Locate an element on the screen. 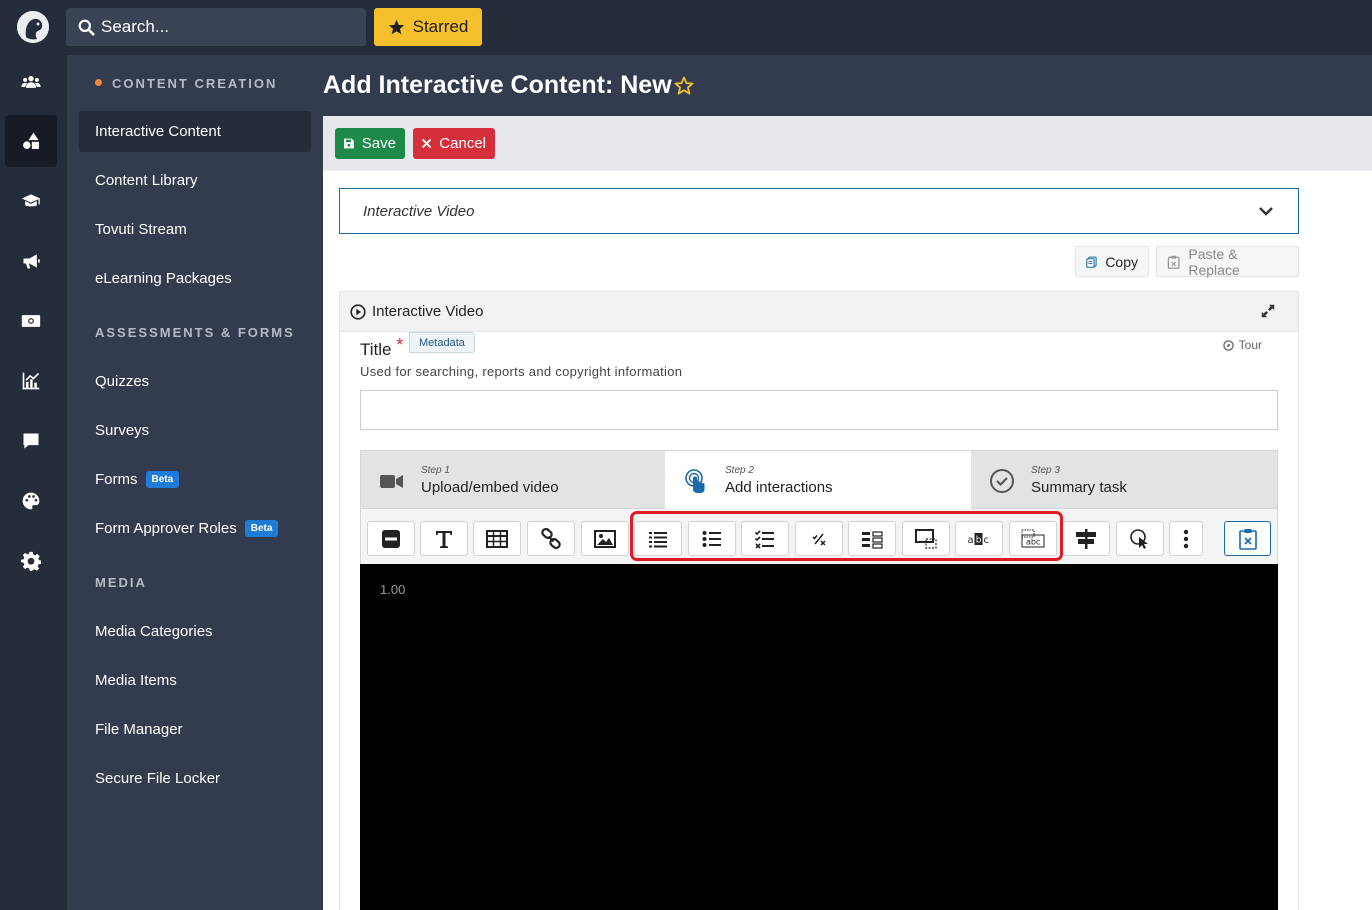  multiple-choice-tool-button is located at coordinates (765, 538).